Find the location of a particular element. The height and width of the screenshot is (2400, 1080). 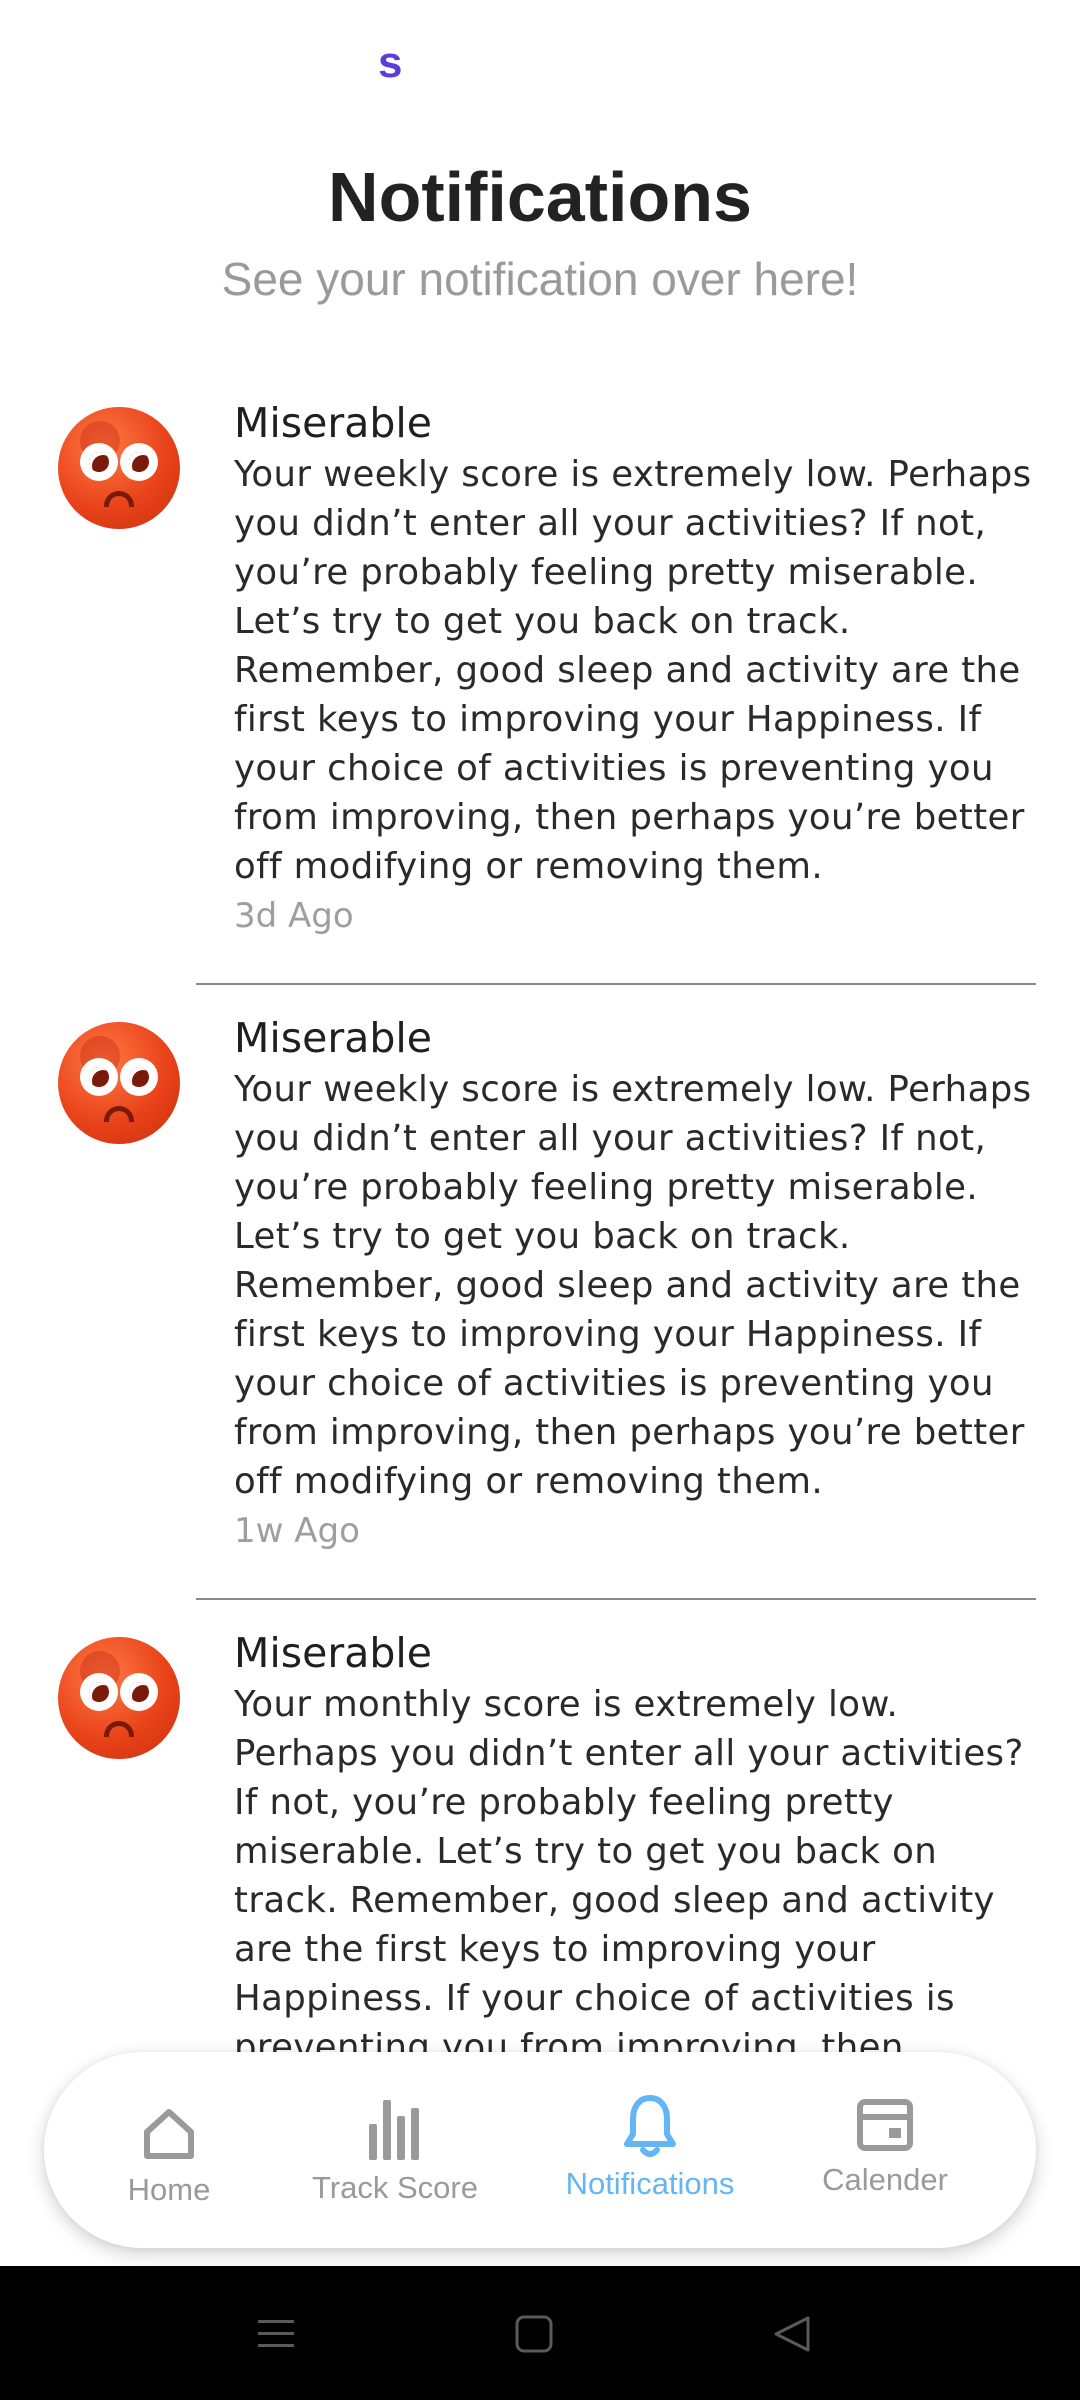

home-icon is located at coordinates (169, 2134).